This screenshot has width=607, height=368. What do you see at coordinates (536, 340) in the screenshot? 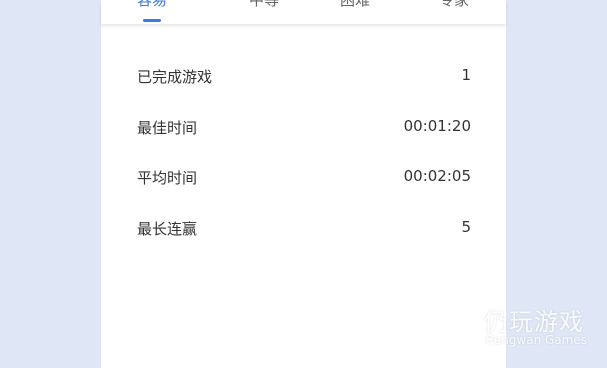
I see `watermark-subtitle: Rengwan Games` at bounding box center [536, 340].